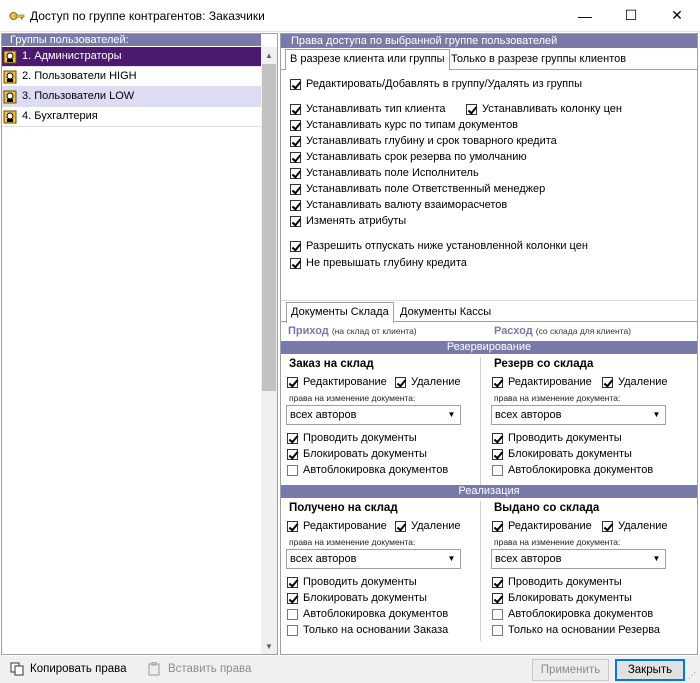 The height and width of the screenshot is (683, 700). What do you see at coordinates (544, 364) in the screenshot?
I see `reserve-title: Резерв со склада` at bounding box center [544, 364].